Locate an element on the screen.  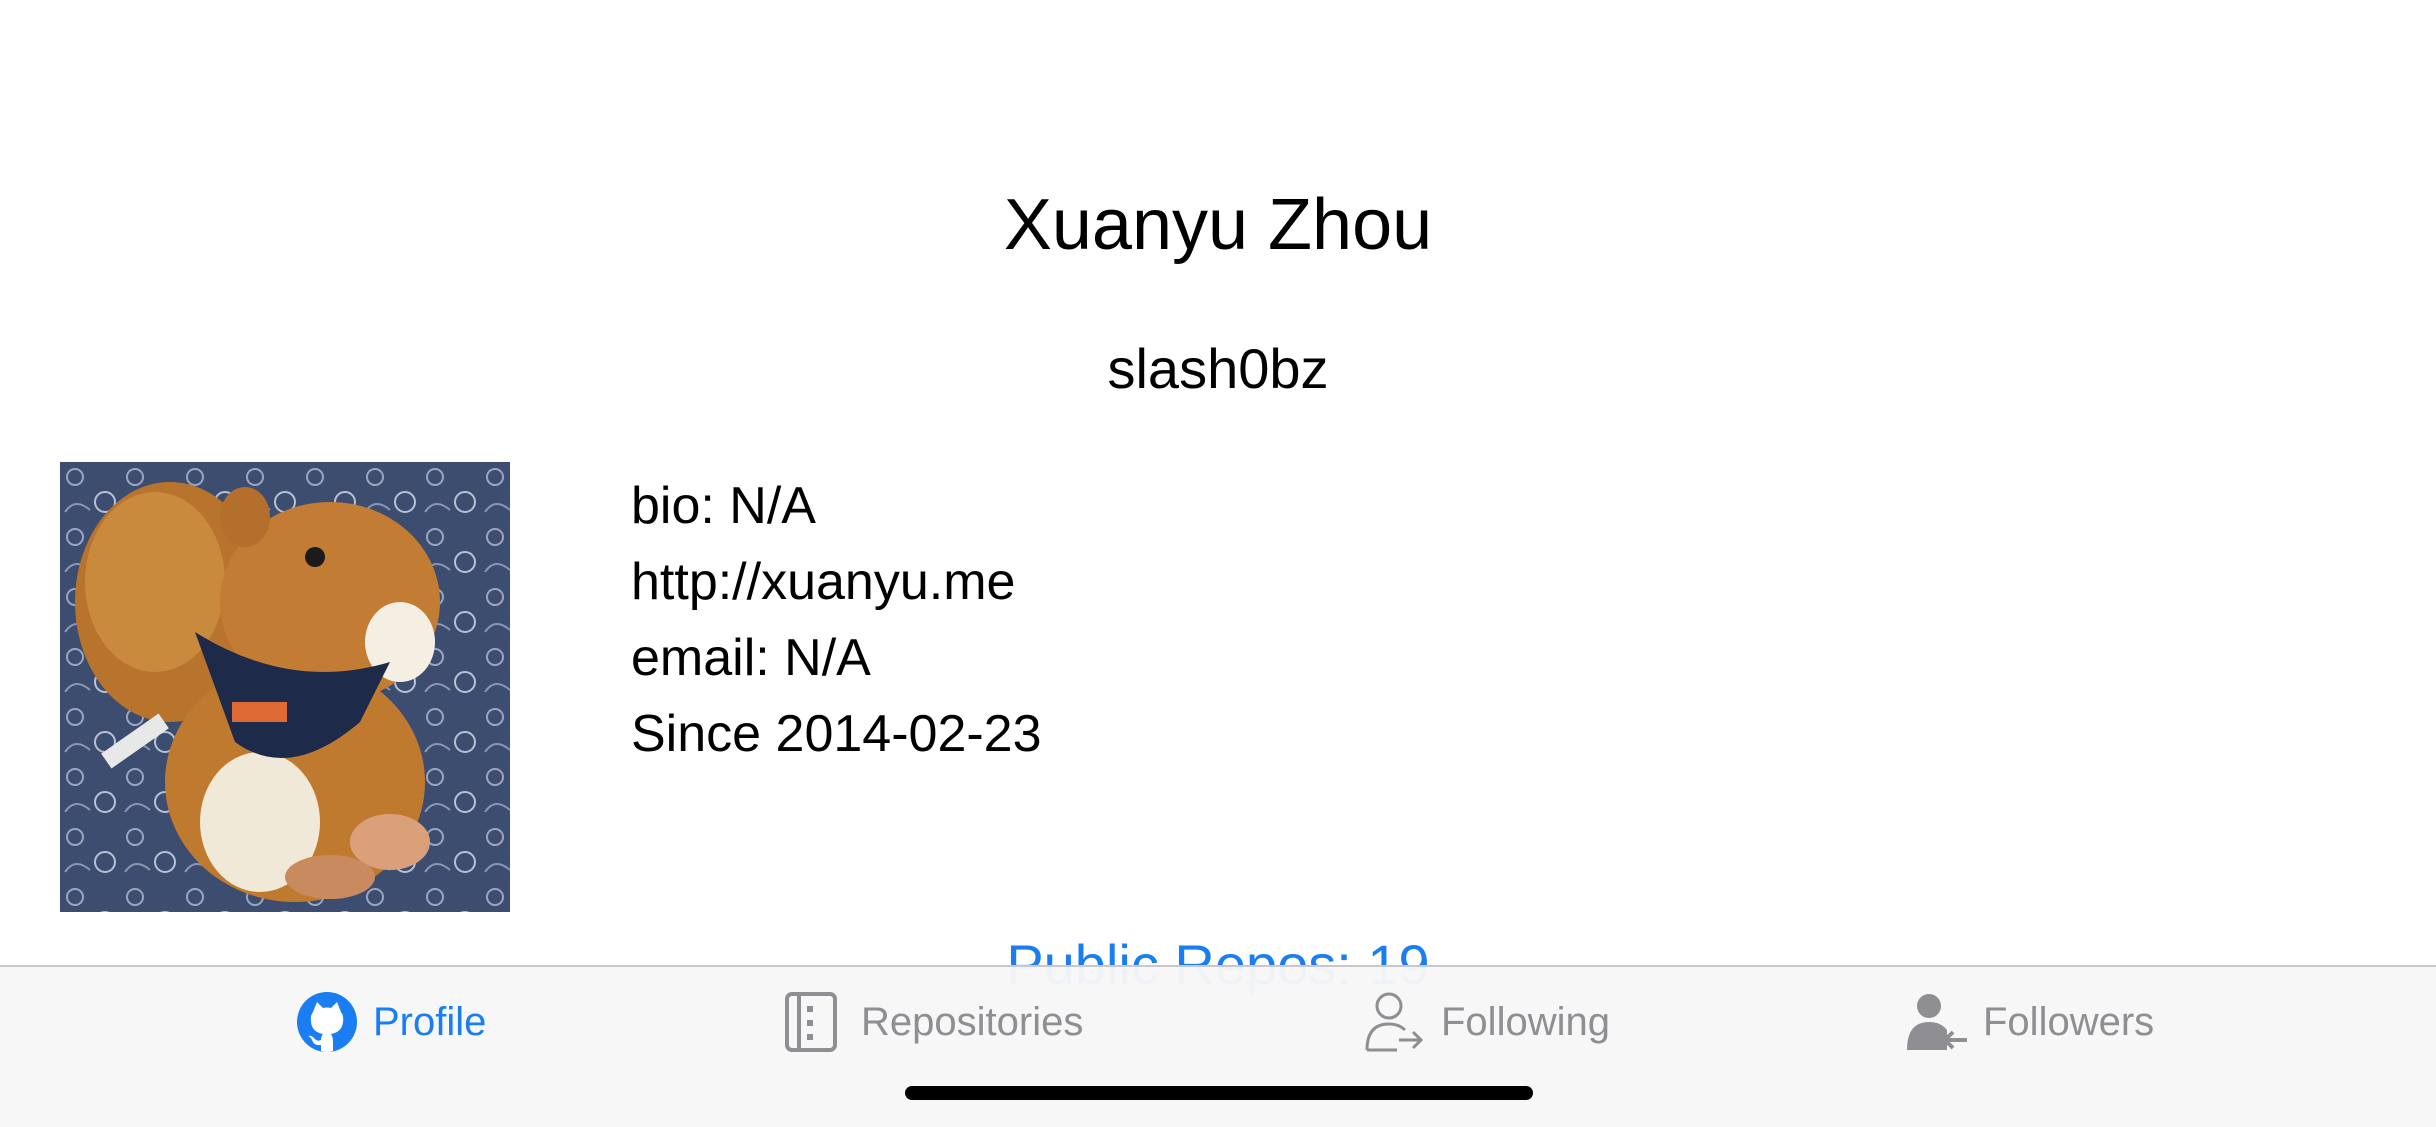
avatar is located at coordinates (285, 687).